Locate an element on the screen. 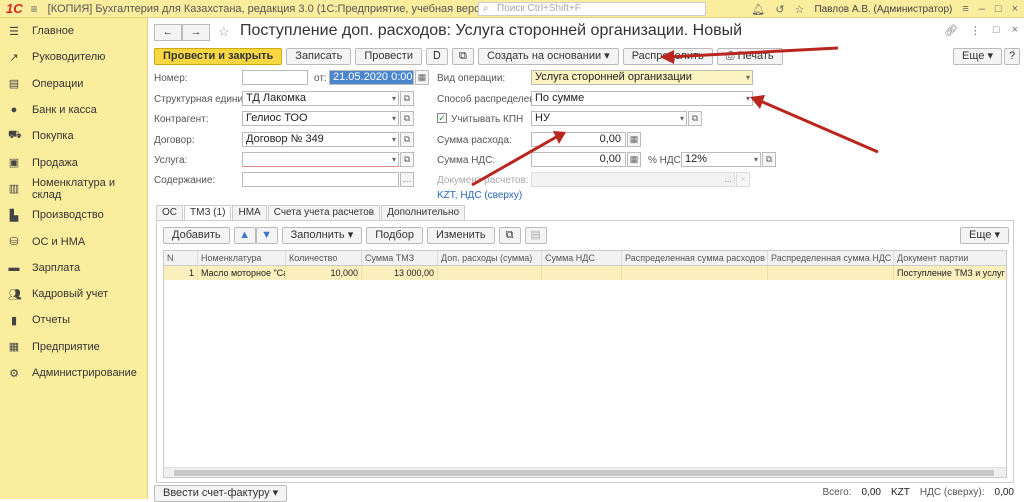  currency-vat-link: KZT, НДС (сверху) is located at coordinates (479, 195).